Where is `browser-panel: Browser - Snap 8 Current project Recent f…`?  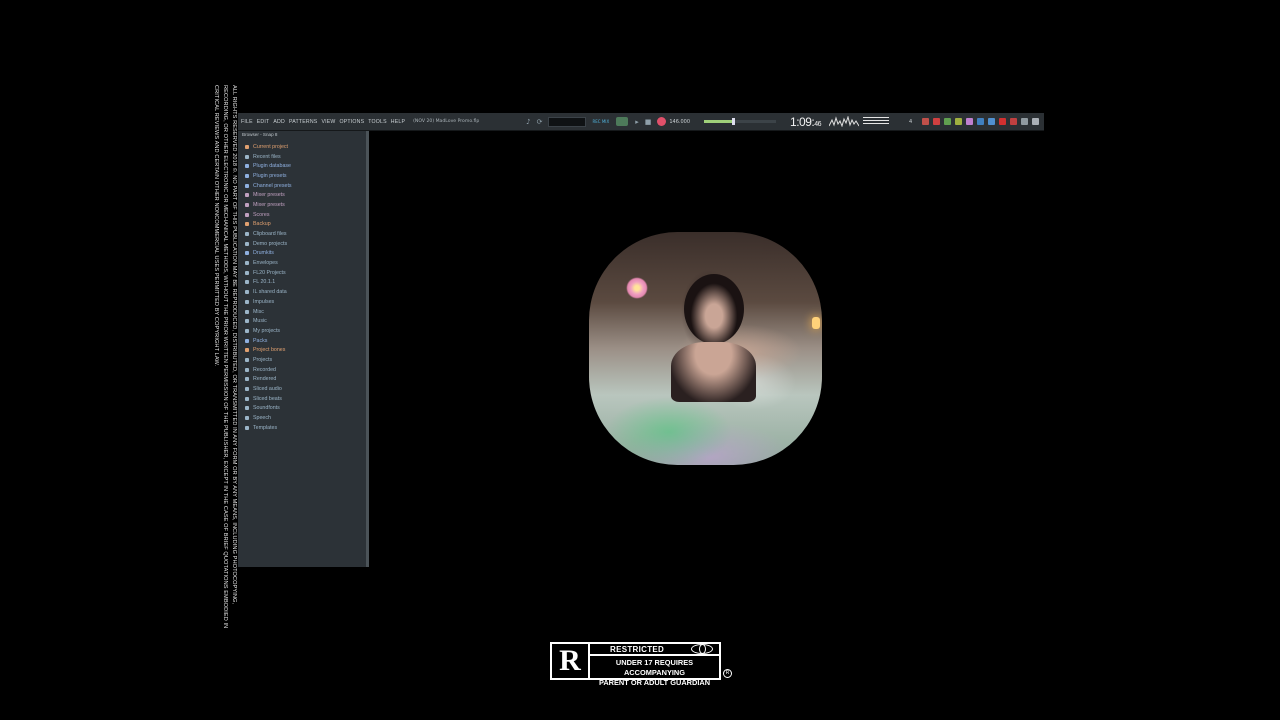
browser-panel: Browser - Snap 8 Current project Recent f… is located at coordinates (303, 349).